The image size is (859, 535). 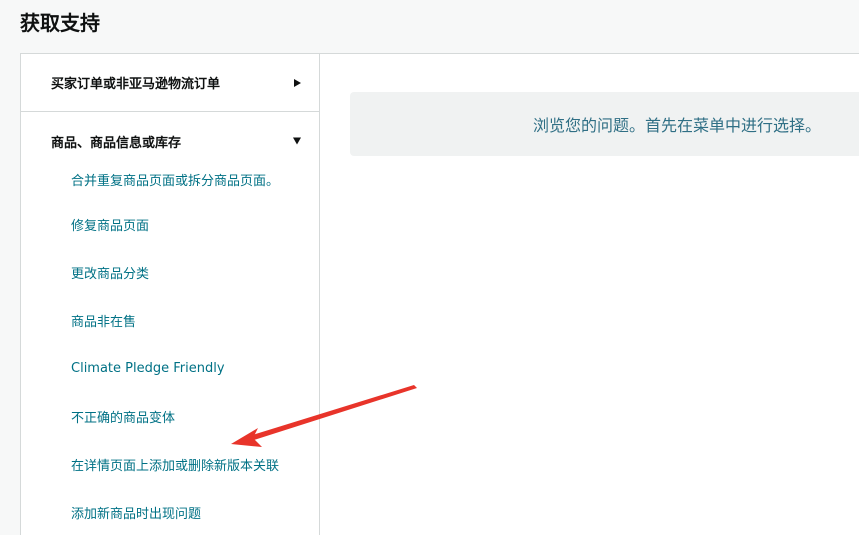 What do you see at coordinates (116, 143) in the screenshot?
I see `section-label: 商品、商品信息或库存` at bounding box center [116, 143].